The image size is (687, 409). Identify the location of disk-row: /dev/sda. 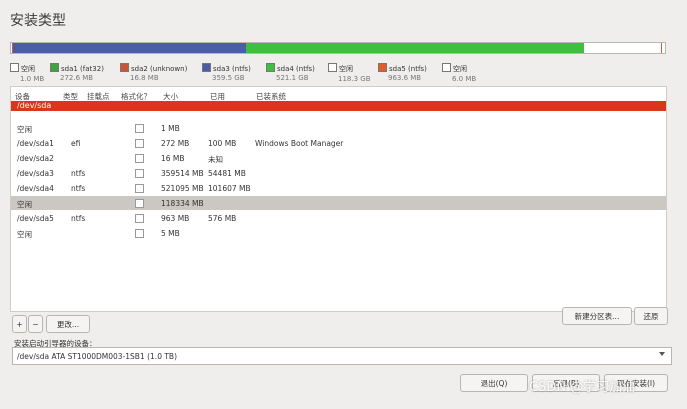
(338, 106).